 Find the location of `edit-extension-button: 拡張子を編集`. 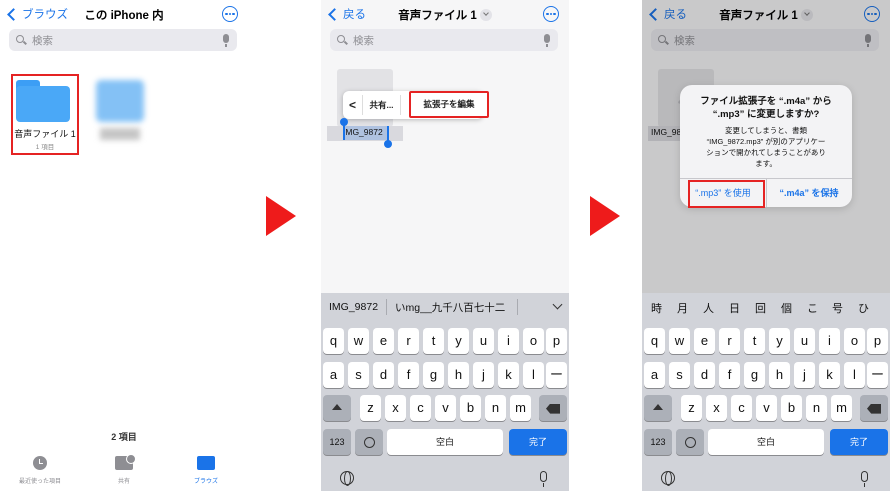

edit-extension-button: 拡張子を編集 is located at coordinates (449, 104).